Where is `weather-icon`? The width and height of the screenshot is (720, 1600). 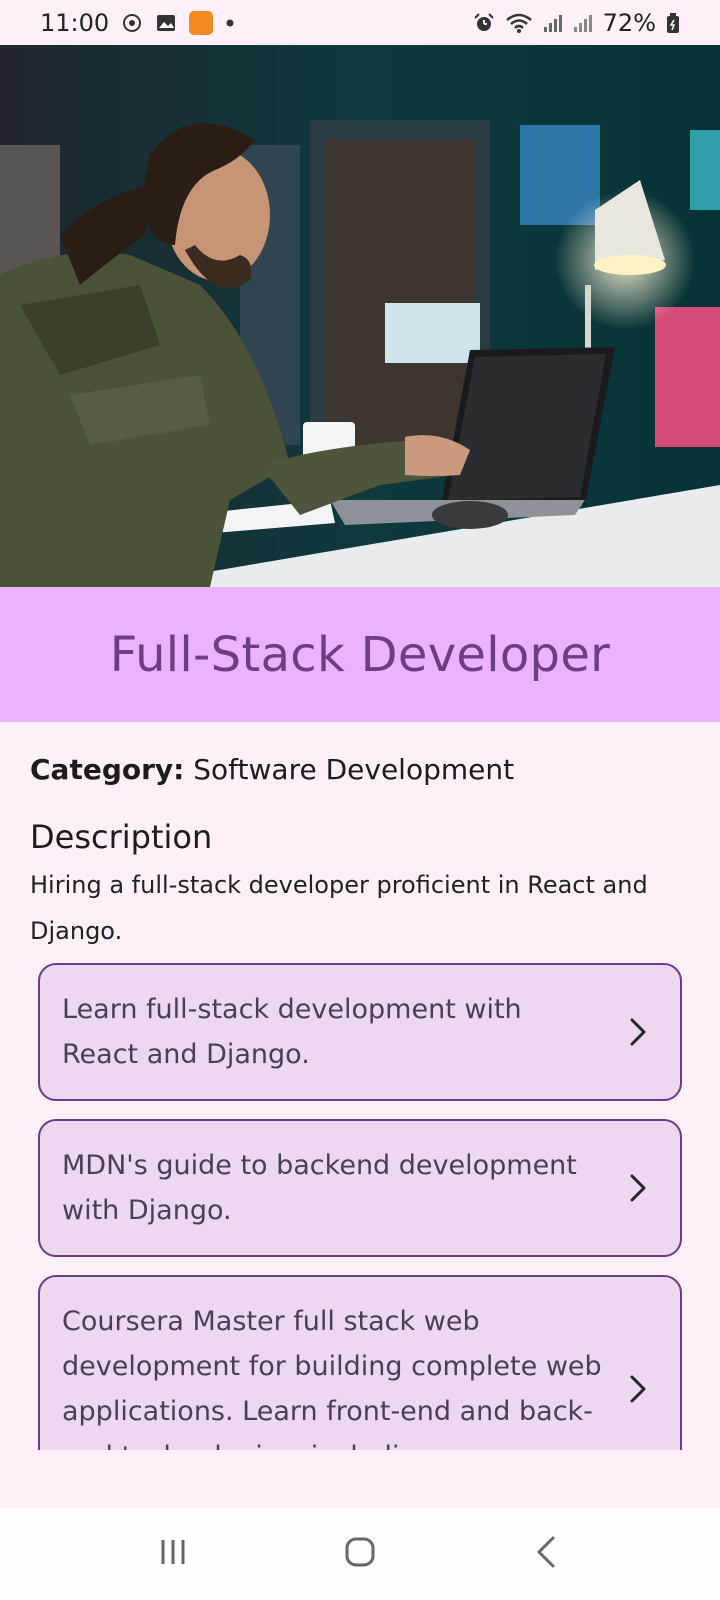 weather-icon is located at coordinates (132, 23).